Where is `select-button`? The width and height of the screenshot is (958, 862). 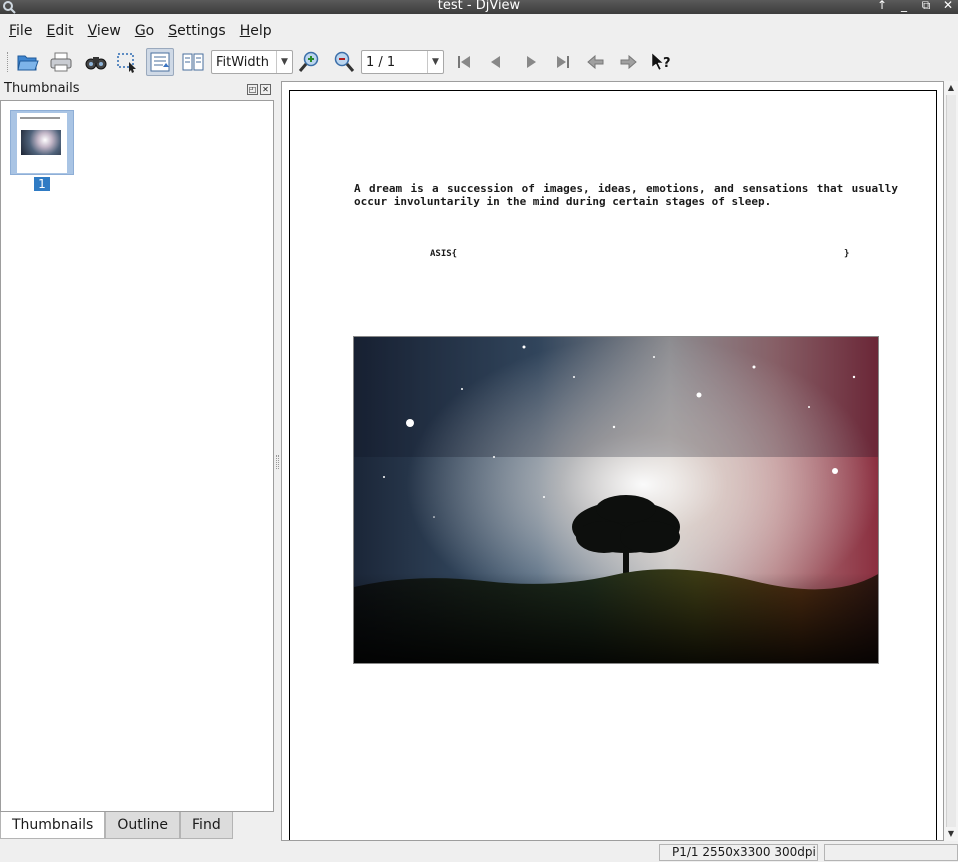 select-button is located at coordinates (127, 62).